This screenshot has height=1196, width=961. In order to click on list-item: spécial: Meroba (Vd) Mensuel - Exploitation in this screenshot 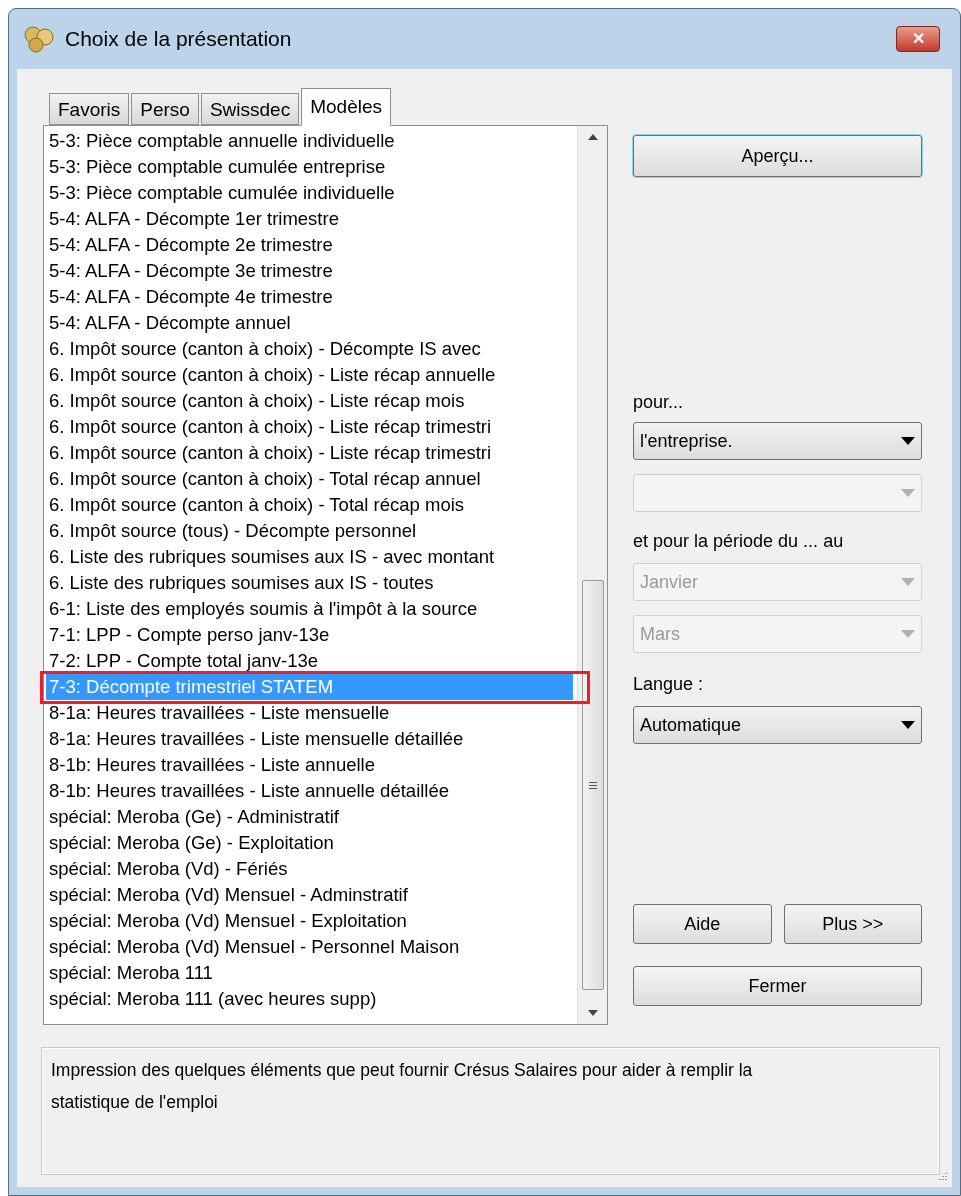, I will do `click(309, 921)`.